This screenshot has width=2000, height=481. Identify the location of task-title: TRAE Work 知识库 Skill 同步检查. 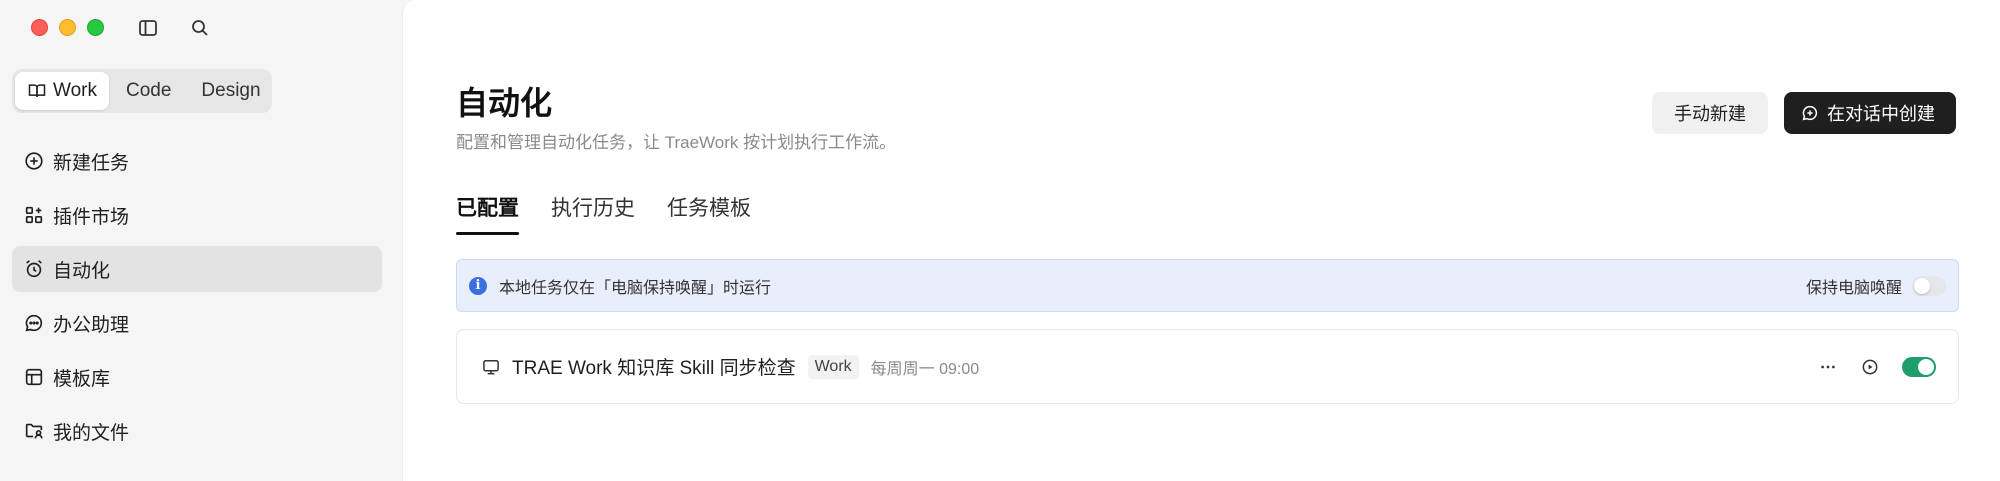
(654, 368).